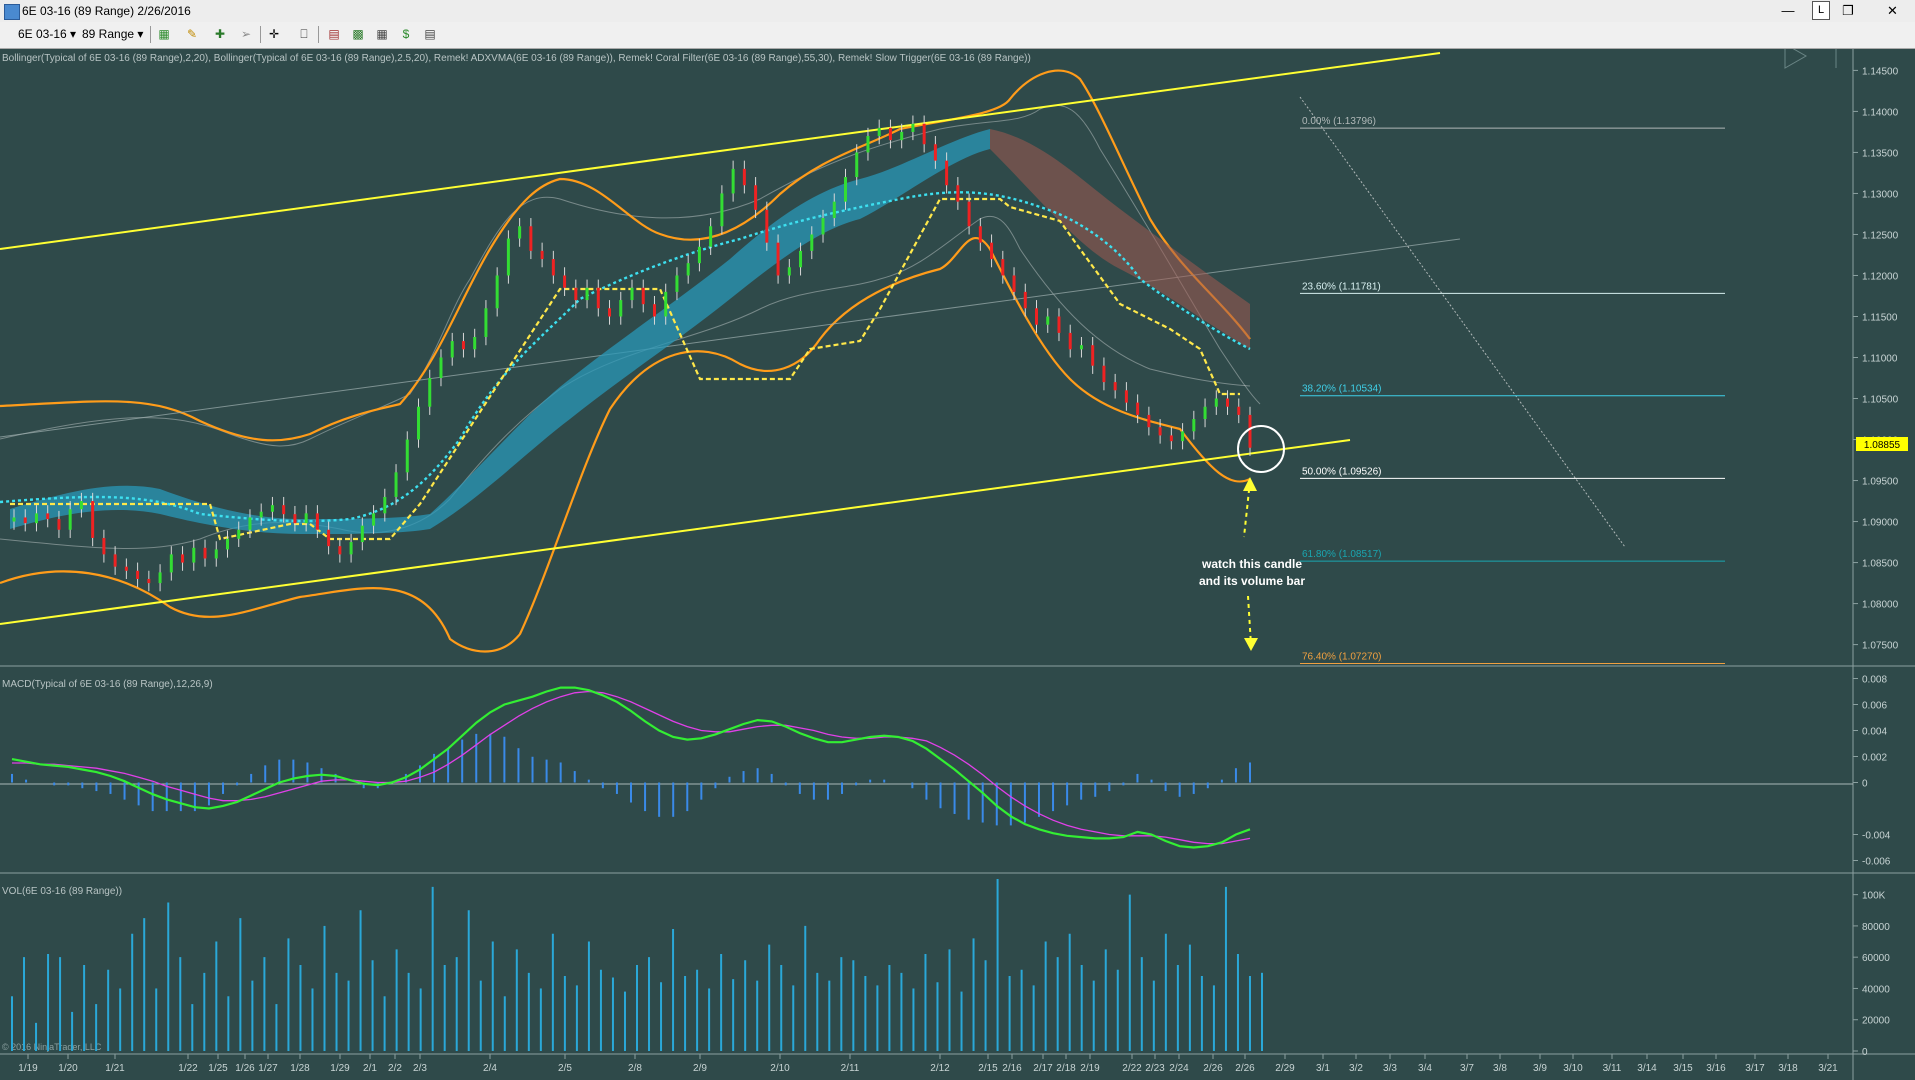 Image resolution: width=1915 pixels, height=1080 pixels. I want to click on indicators-icon: ▤, so click(334, 34).